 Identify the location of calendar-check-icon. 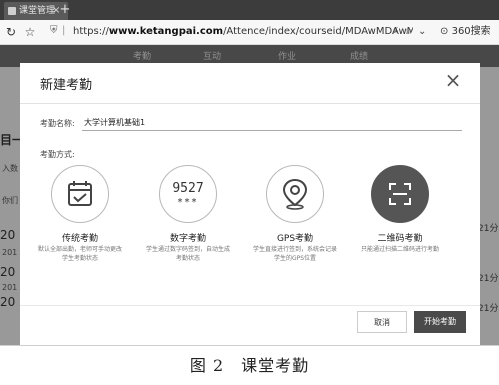
(80, 193).